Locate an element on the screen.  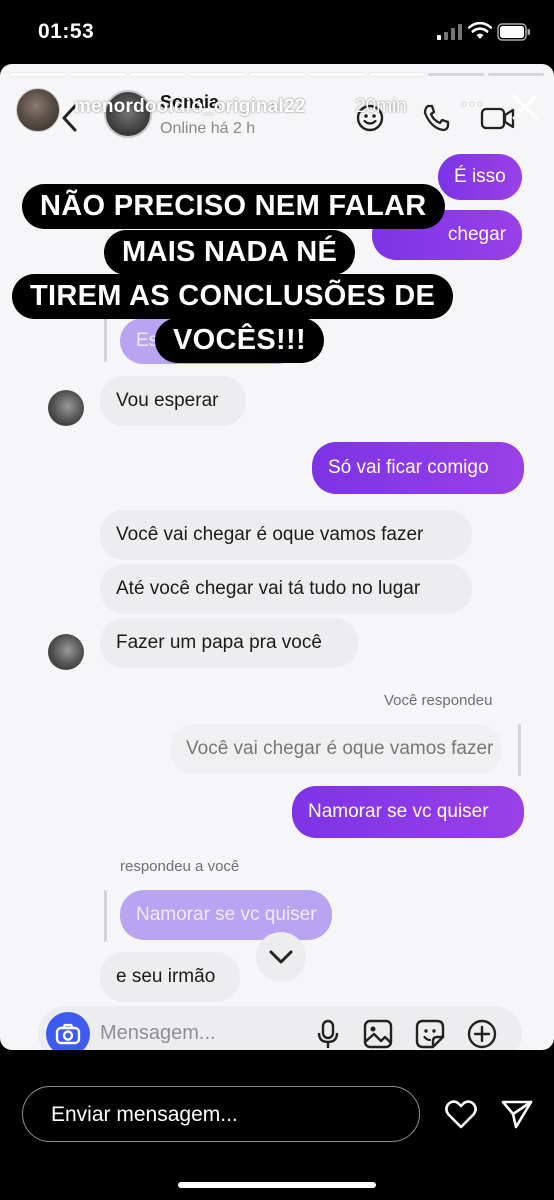
message-text: É isso is located at coordinates (480, 176).